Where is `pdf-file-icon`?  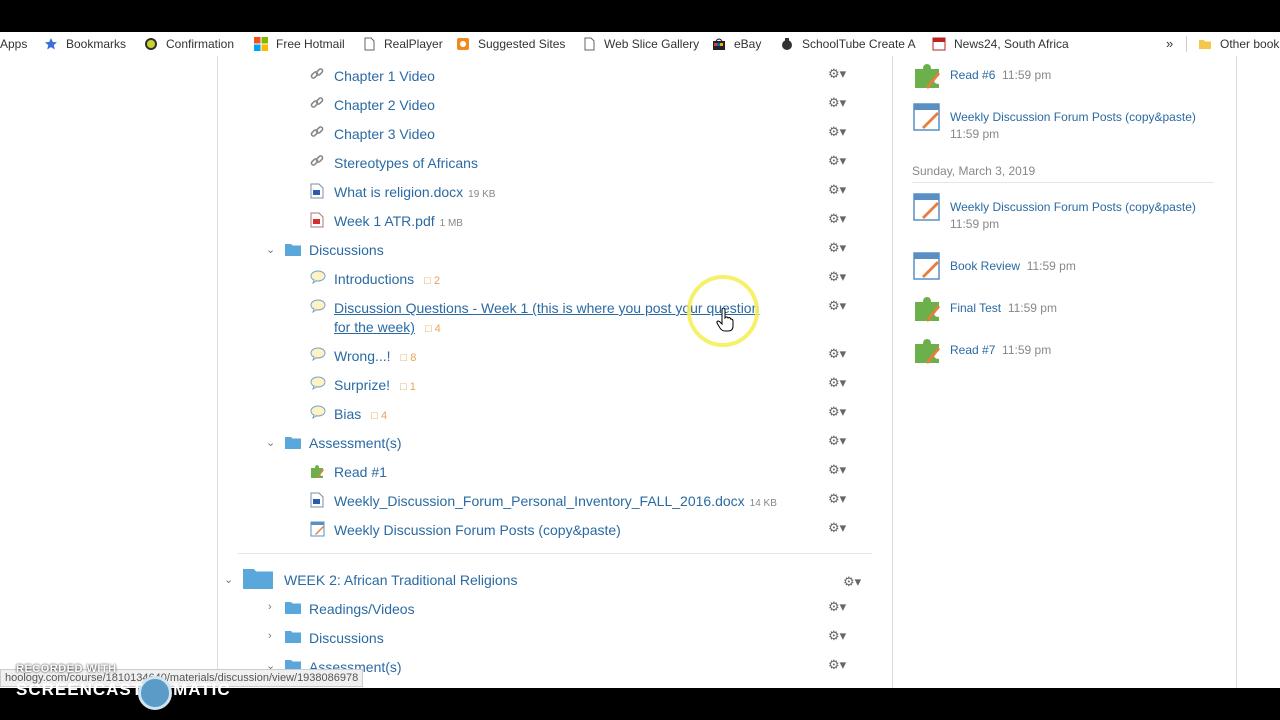
pdf-file-icon is located at coordinates (317, 220).